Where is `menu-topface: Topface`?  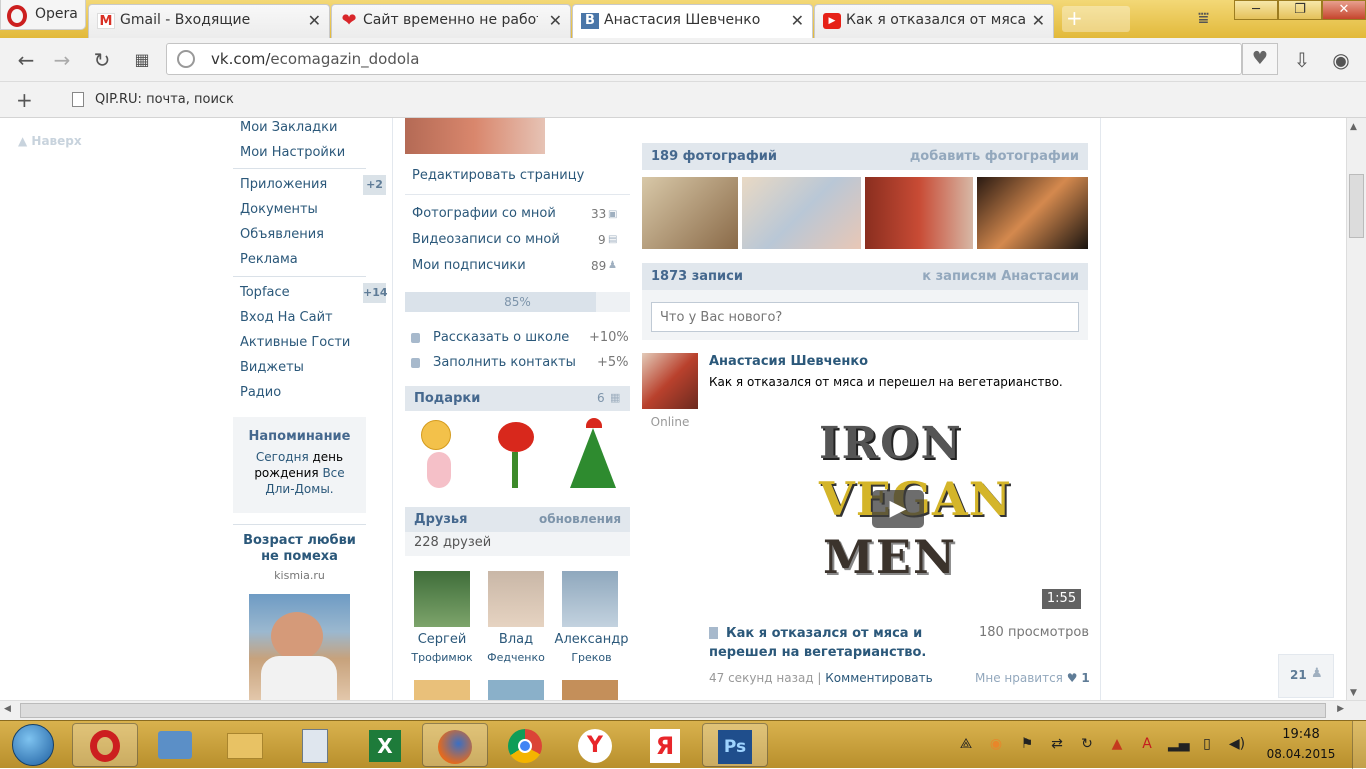 menu-topface: Topface is located at coordinates (265, 292).